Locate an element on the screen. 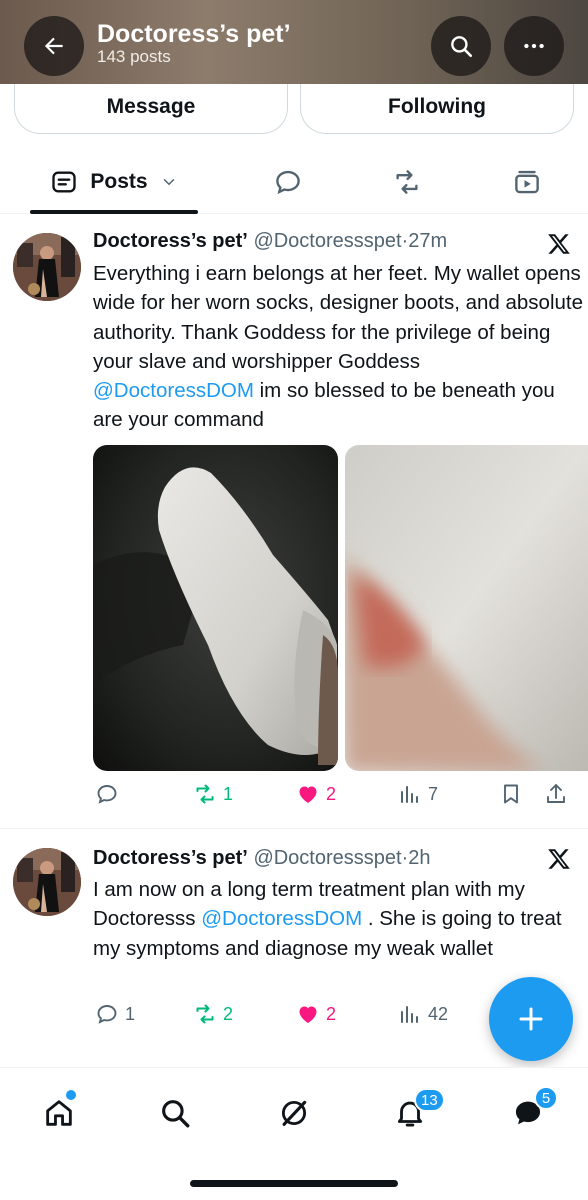 This screenshot has width=588, height=1200. profile-header: Doctoress’s pet’ 143 posts is located at coordinates (294, 42).